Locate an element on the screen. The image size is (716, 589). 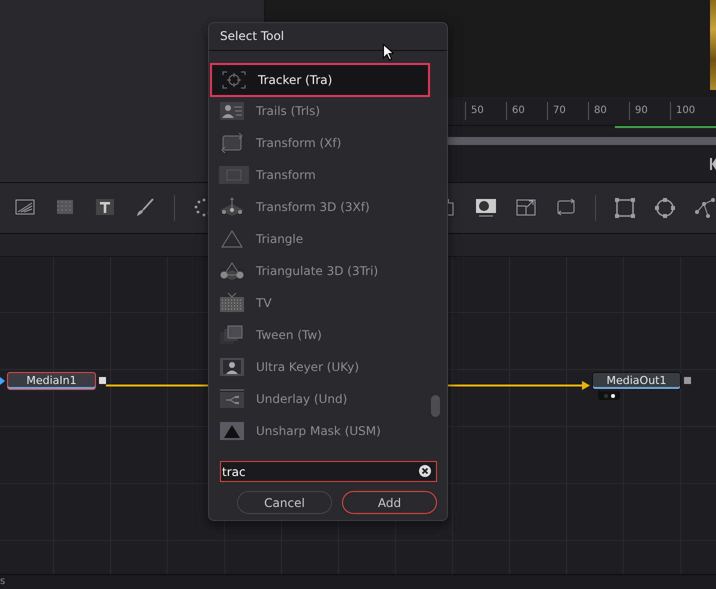
node-visibility-buttons is located at coordinates (609, 395).